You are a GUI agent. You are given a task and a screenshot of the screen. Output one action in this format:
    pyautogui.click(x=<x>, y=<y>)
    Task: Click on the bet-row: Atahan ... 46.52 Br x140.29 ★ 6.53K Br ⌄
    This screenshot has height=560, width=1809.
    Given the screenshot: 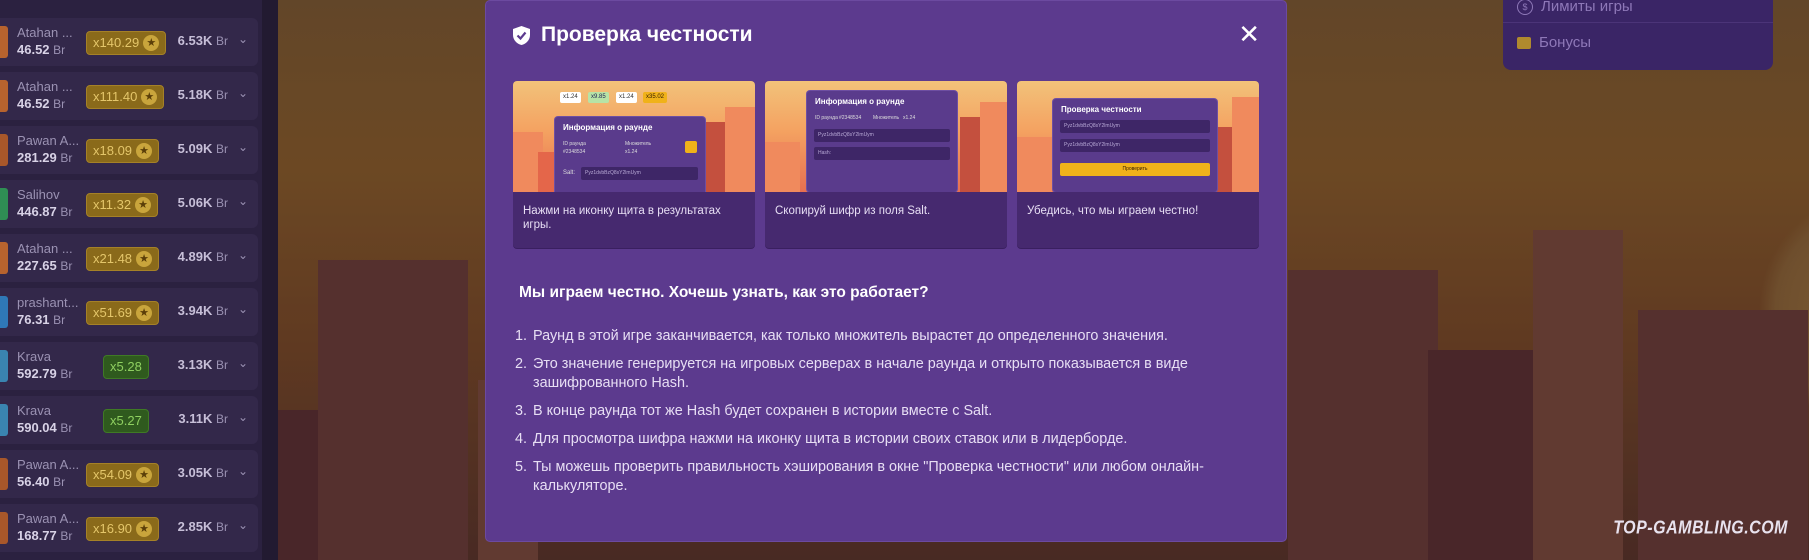 What is the action you would take?
    pyautogui.click(x=129, y=42)
    